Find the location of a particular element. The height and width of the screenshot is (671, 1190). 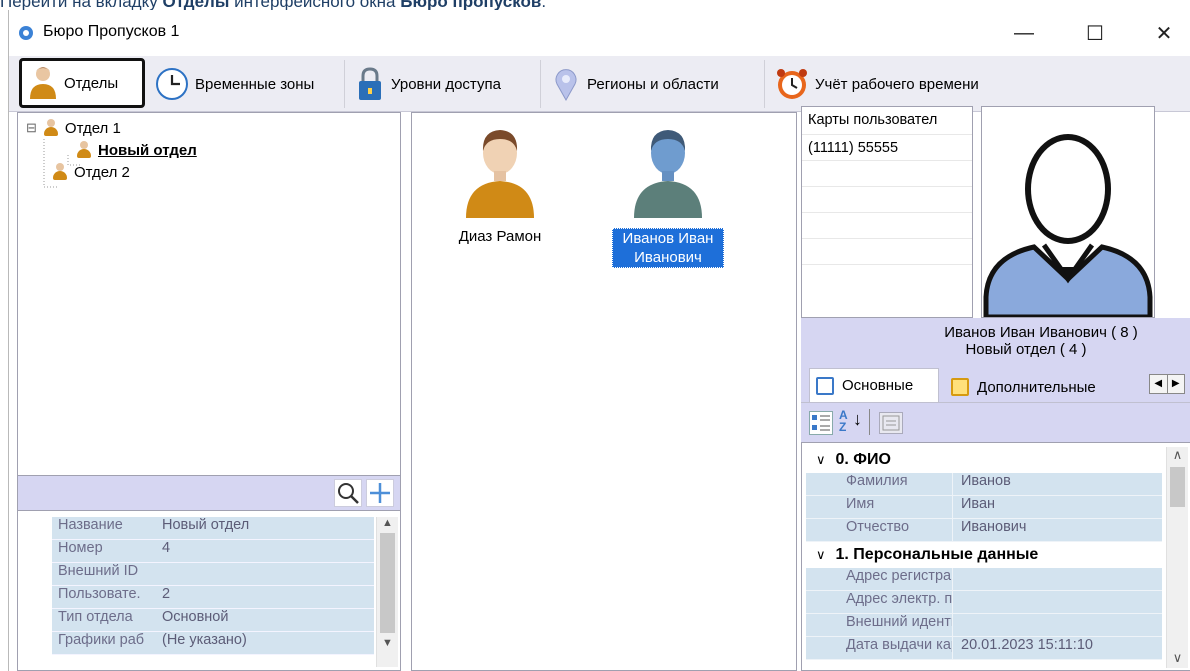

prop-value: 2 is located at coordinates (265, 597).